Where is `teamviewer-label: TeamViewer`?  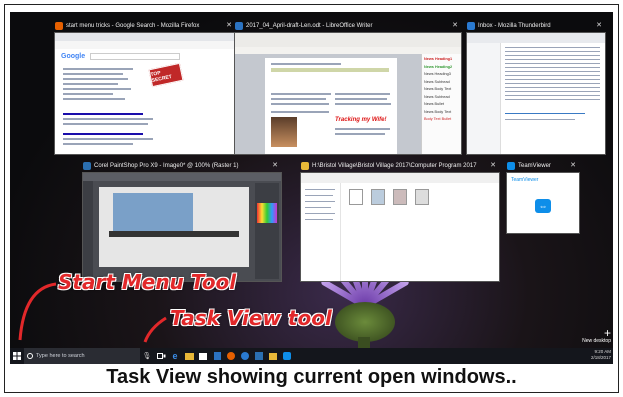 teamviewer-label: TeamViewer is located at coordinates (525, 180).